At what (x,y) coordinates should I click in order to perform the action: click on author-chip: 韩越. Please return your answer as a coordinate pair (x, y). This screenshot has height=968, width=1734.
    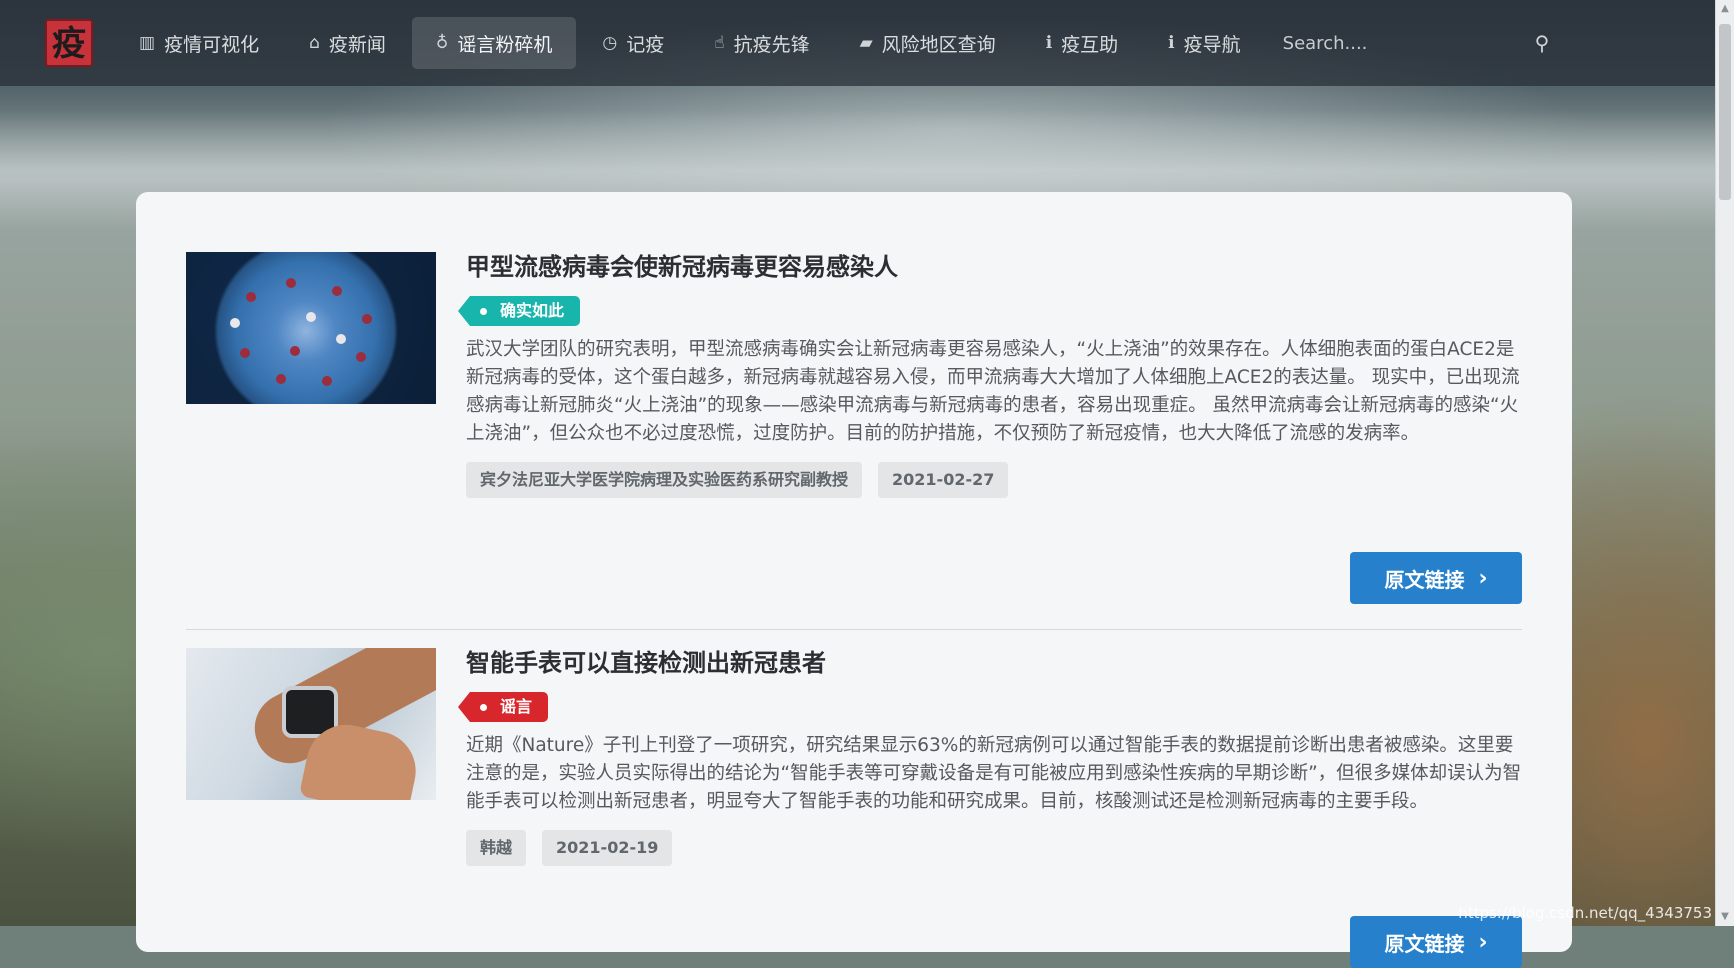
    Looking at the image, I should click on (496, 848).